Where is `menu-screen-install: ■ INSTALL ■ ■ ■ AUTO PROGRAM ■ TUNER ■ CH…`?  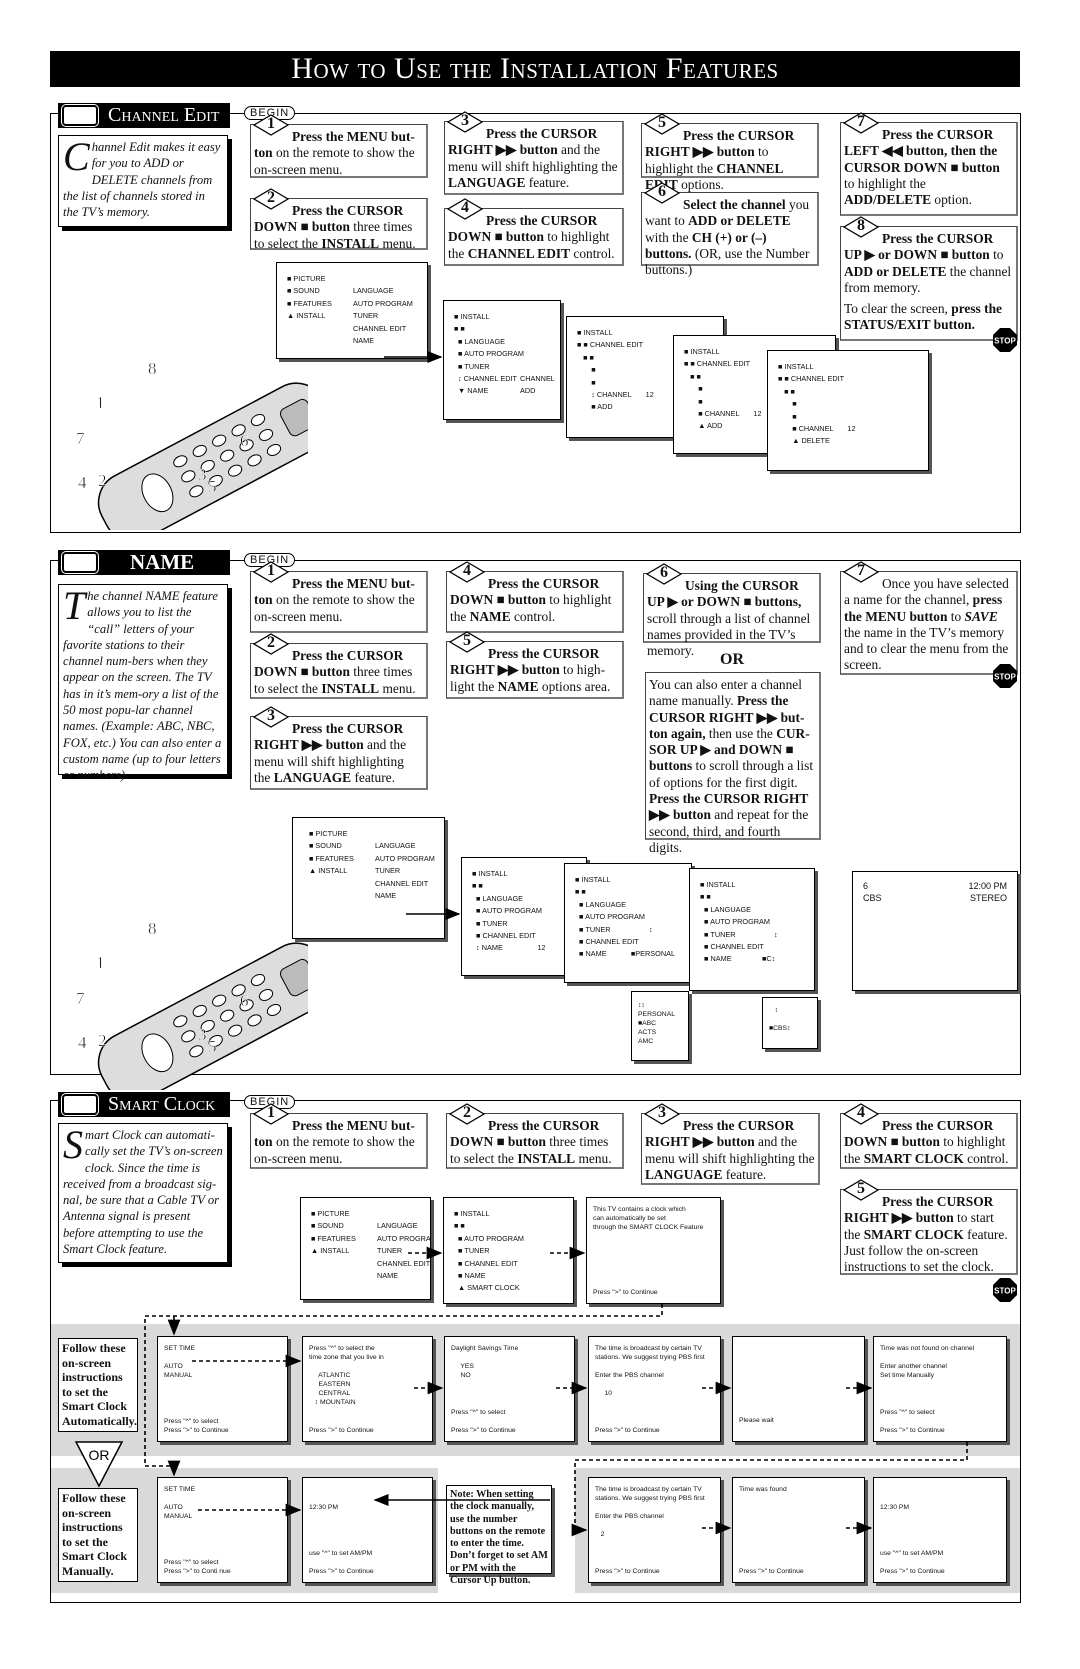
menu-screen-install: ■ INSTALL ■ ■ ■ AUTO PROGRAM ■ TUNER ■ CH… is located at coordinates (508, 1250).